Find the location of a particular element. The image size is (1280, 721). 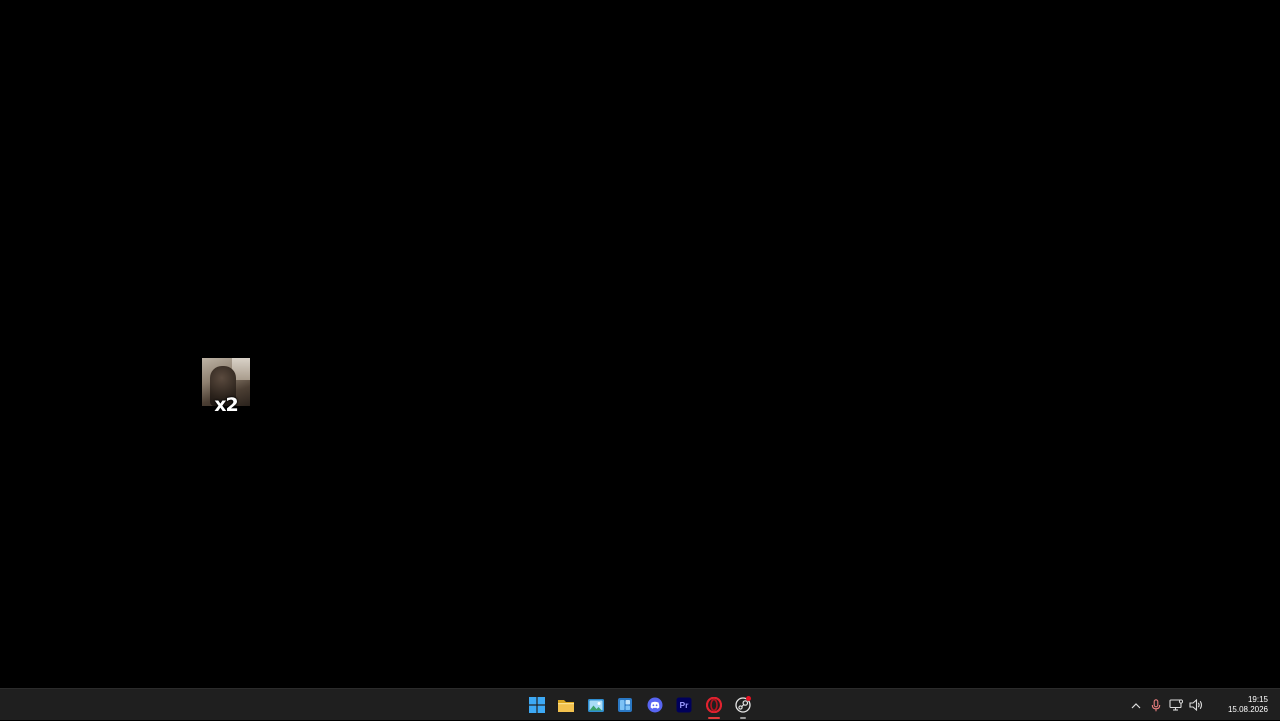

taskbar-apps: Pr is located at coordinates (640, 705).